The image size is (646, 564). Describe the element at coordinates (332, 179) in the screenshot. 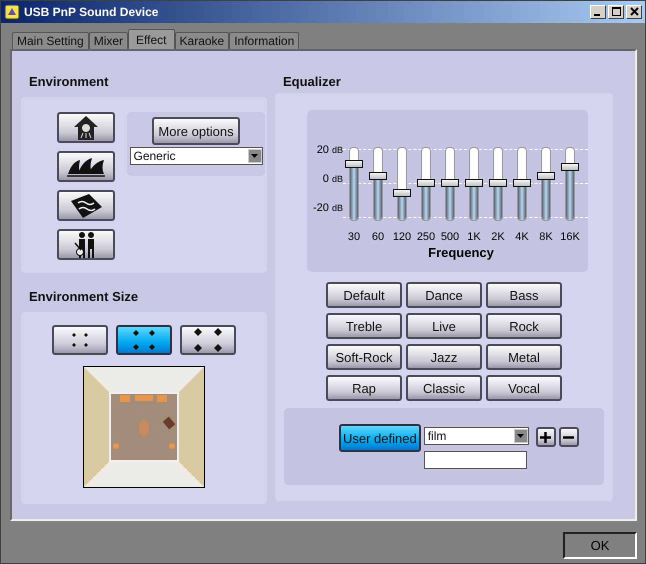

I see `scale-label: 0 dB` at that location.